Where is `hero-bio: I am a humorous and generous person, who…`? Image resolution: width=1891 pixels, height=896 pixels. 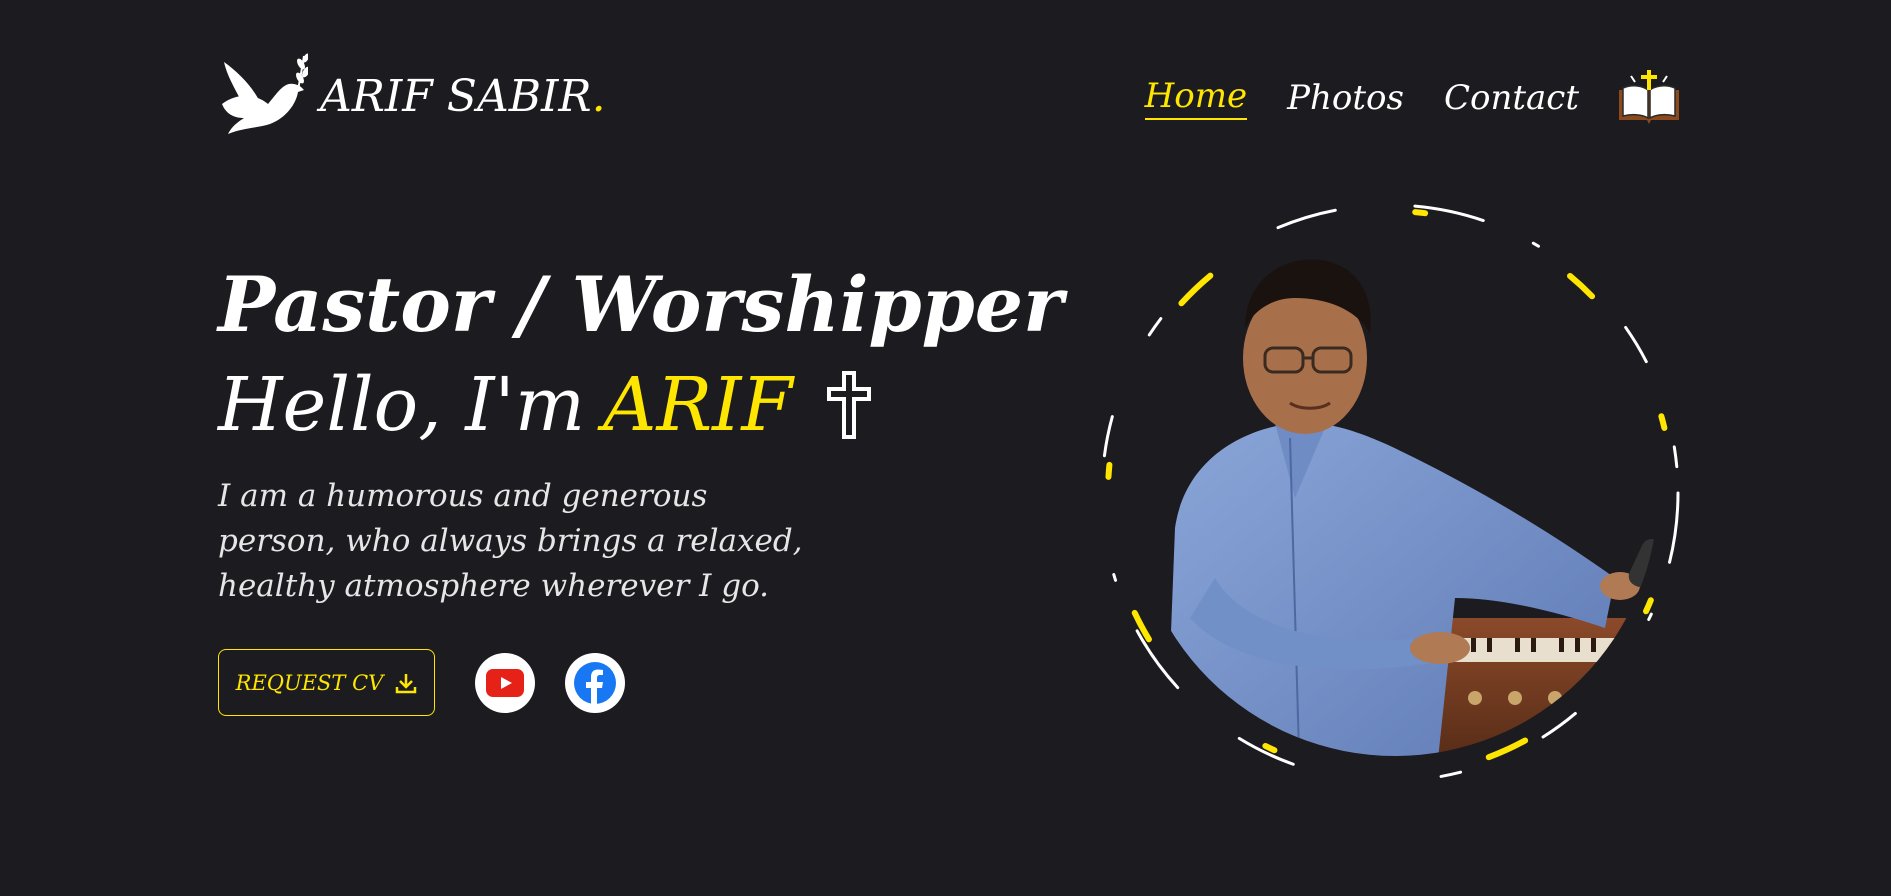
hero-bio: I am a humorous and generous person, who… is located at coordinates (510, 541).